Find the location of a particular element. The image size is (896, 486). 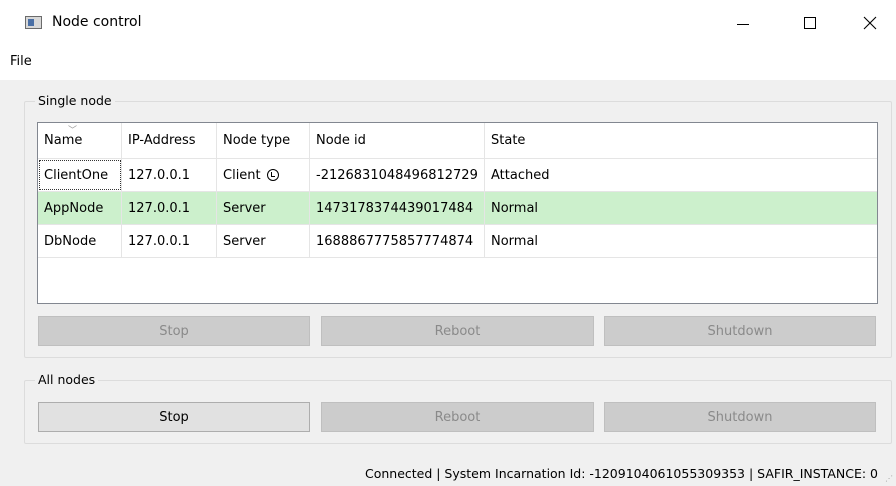

all-shutdown-button: Shutdown is located at coordinates (740, 417).